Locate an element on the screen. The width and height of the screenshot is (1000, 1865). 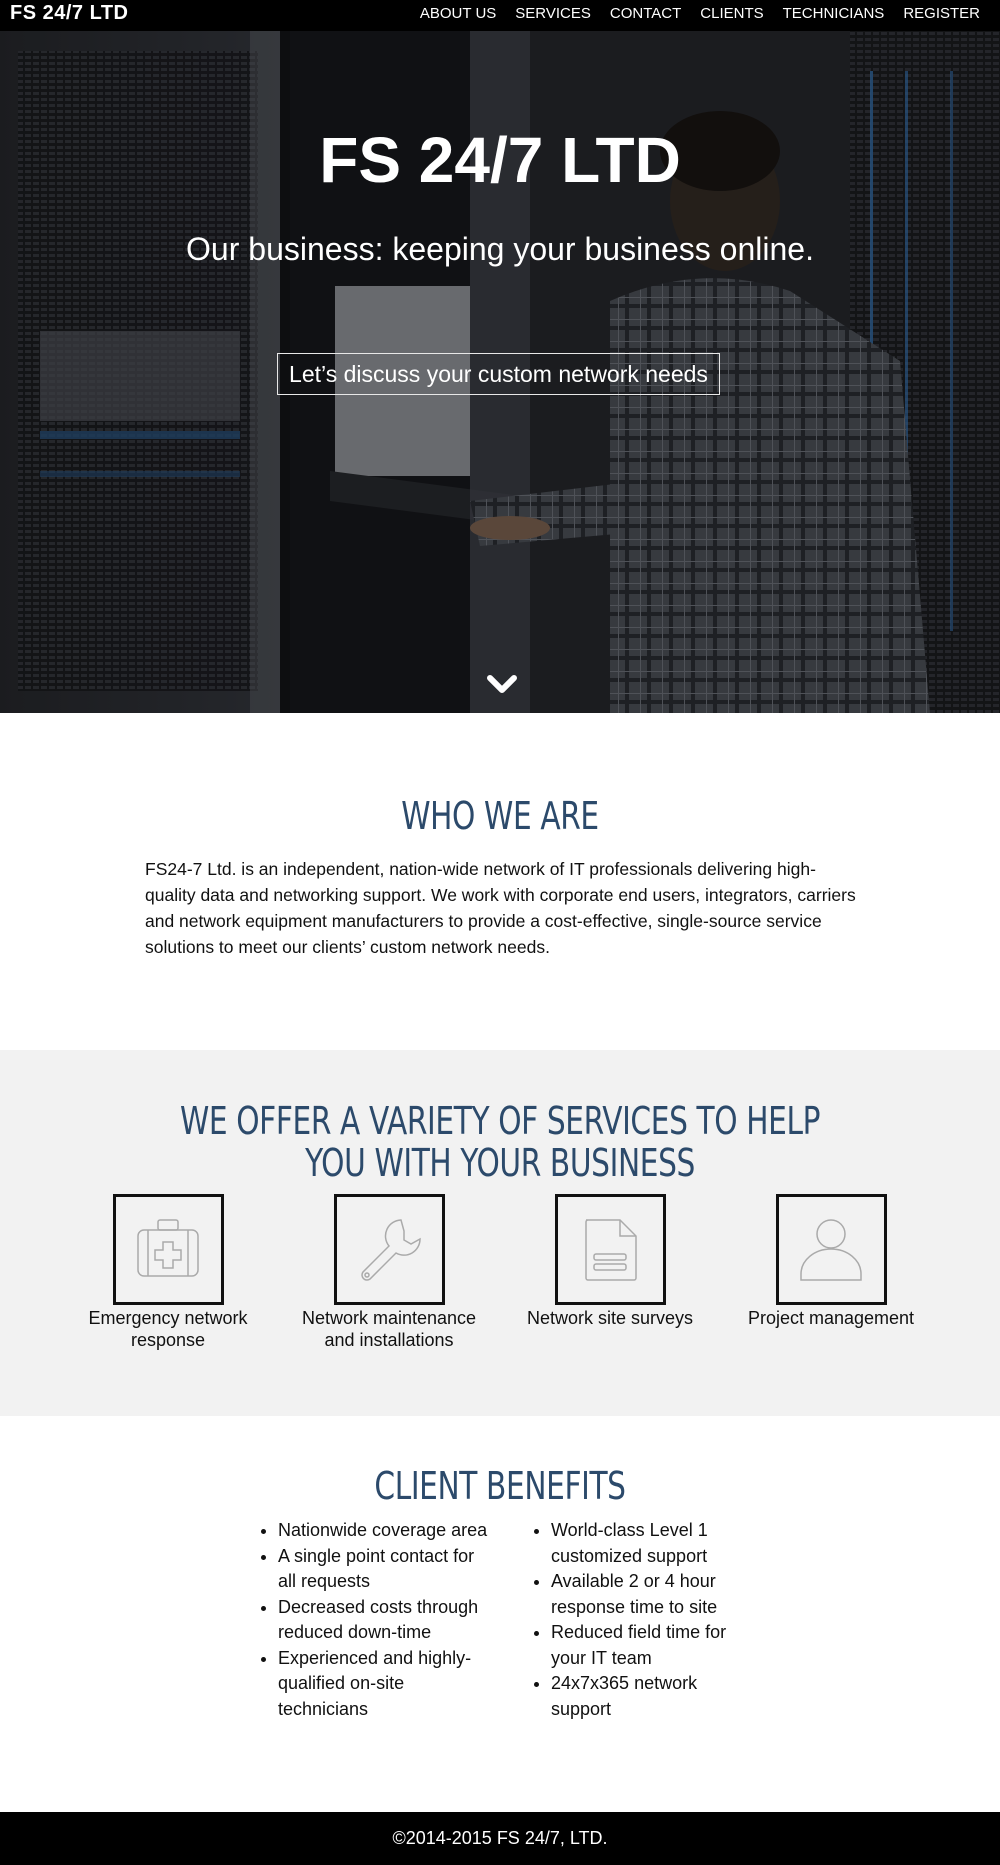
service-label-line1: Emergency network is located at coordinates (168, 1318).